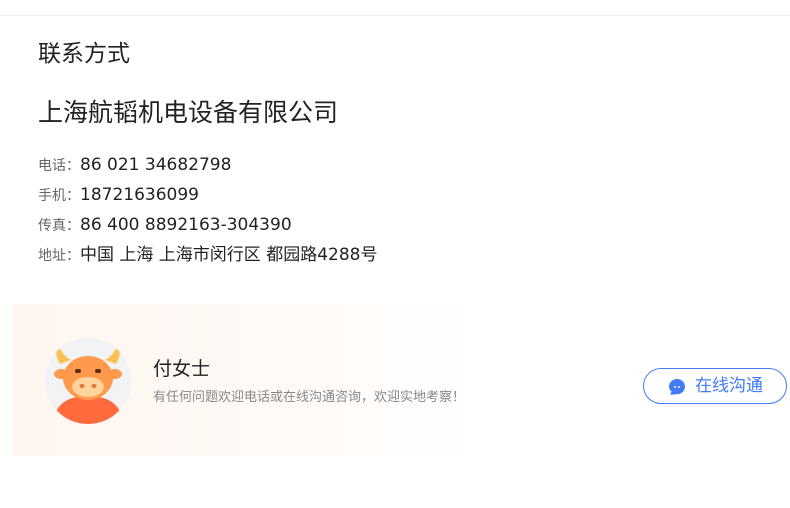  Describe the element at coordinates (59, 166) in the screenshot. I see `phone-label: 电话：` at that location.